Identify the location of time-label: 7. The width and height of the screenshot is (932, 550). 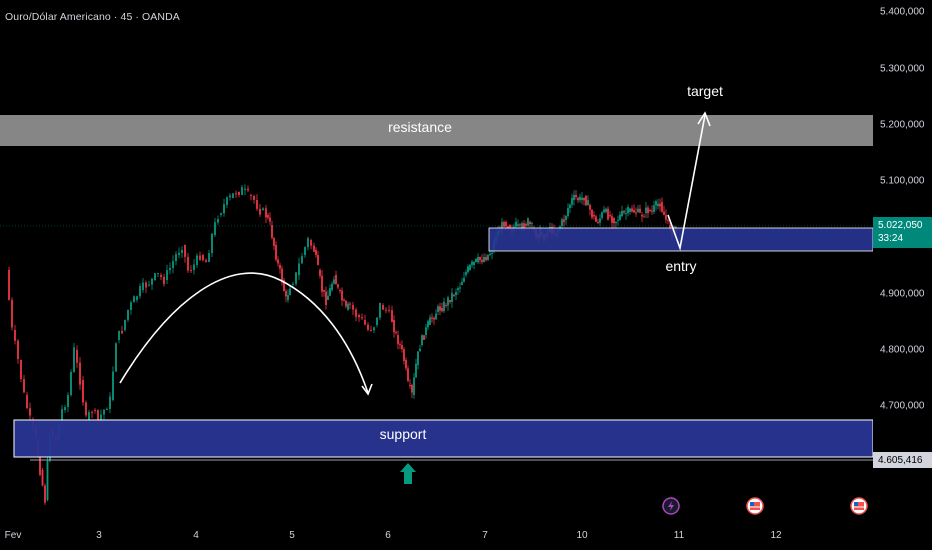
(485, 535).